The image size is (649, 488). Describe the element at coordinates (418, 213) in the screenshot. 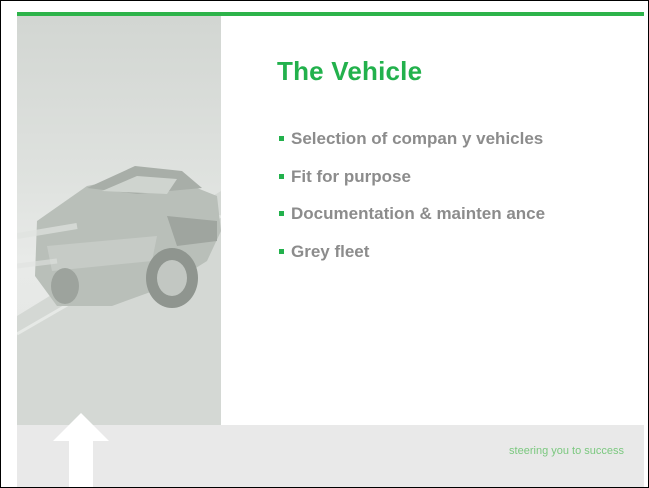

I see `bullet-text: Documentation & mainten ance` at that location.